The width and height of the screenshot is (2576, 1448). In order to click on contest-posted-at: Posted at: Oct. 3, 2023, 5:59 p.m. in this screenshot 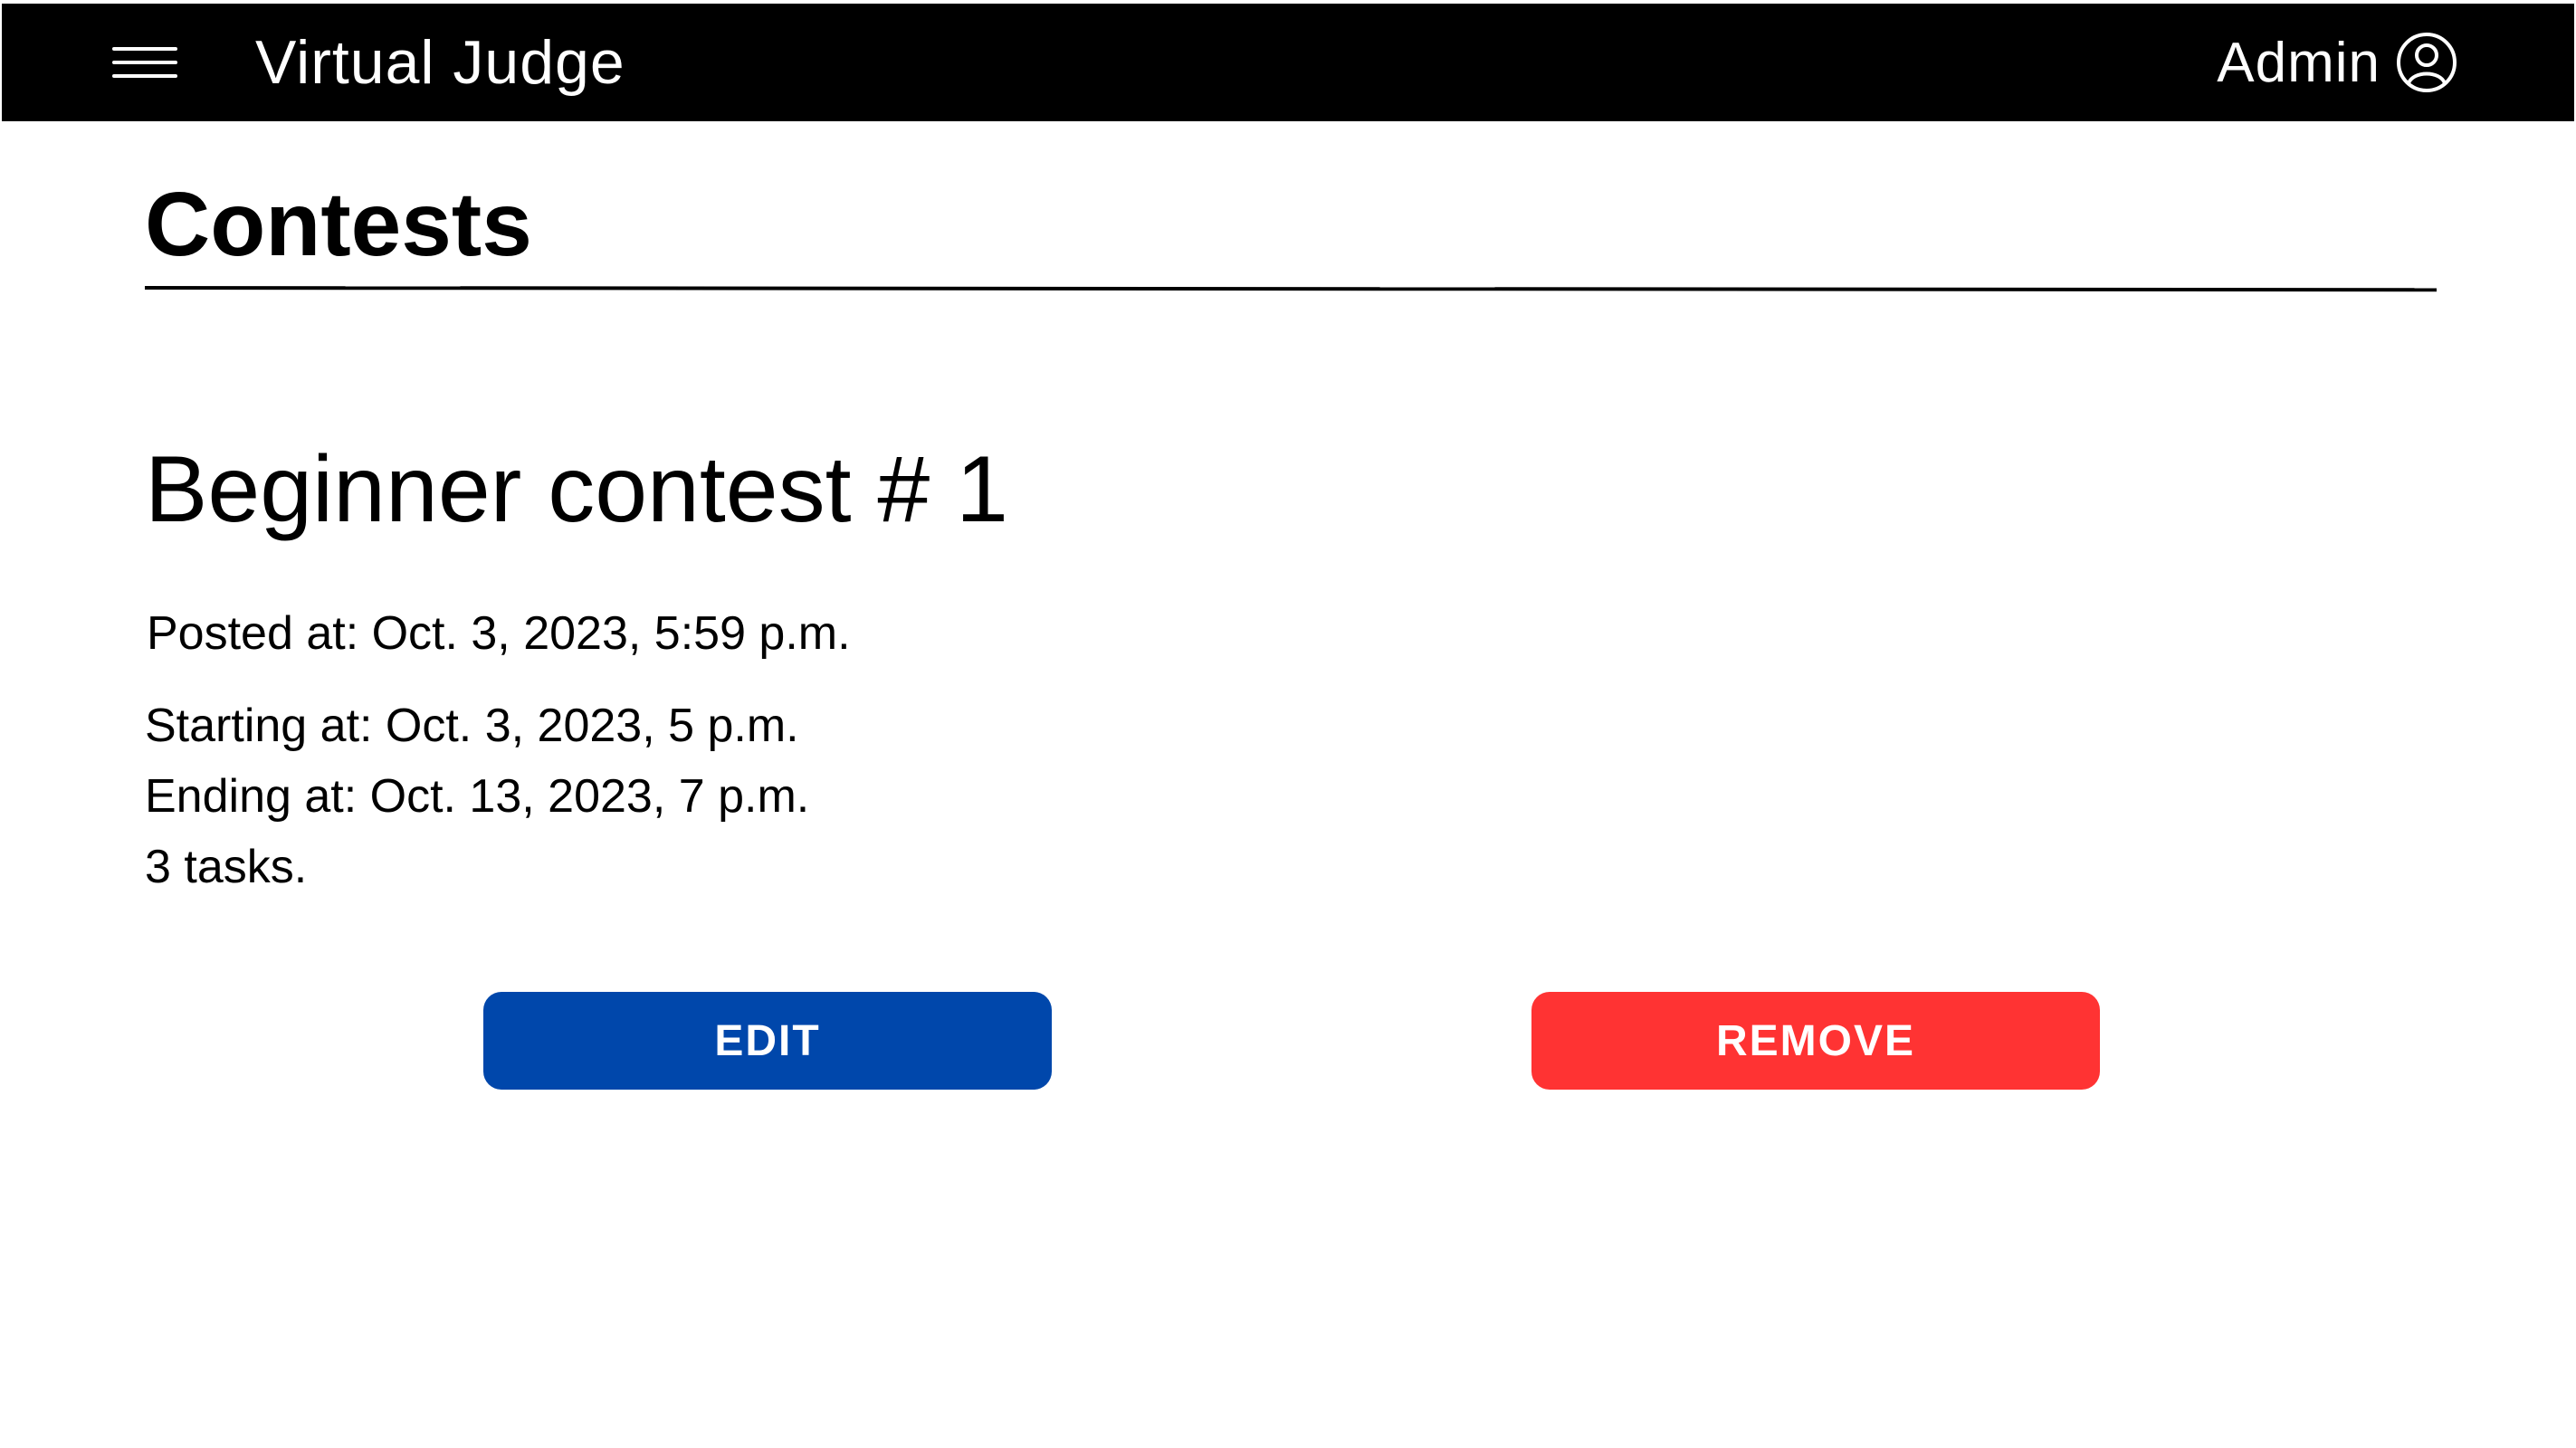, I will do `click(499, 633)`.